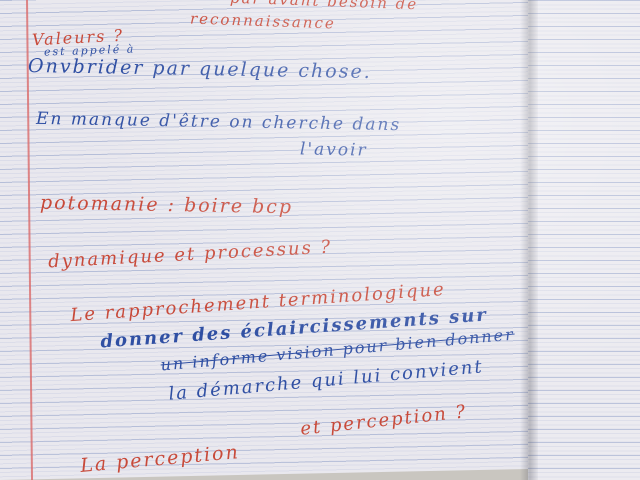 The width and height of the screenshot is (640, 480). What do you see at coordinates (166, 205) in the screenshot?
I see `handwritten-line: potomanie : boire bcp` at bounding box center [166, 205].